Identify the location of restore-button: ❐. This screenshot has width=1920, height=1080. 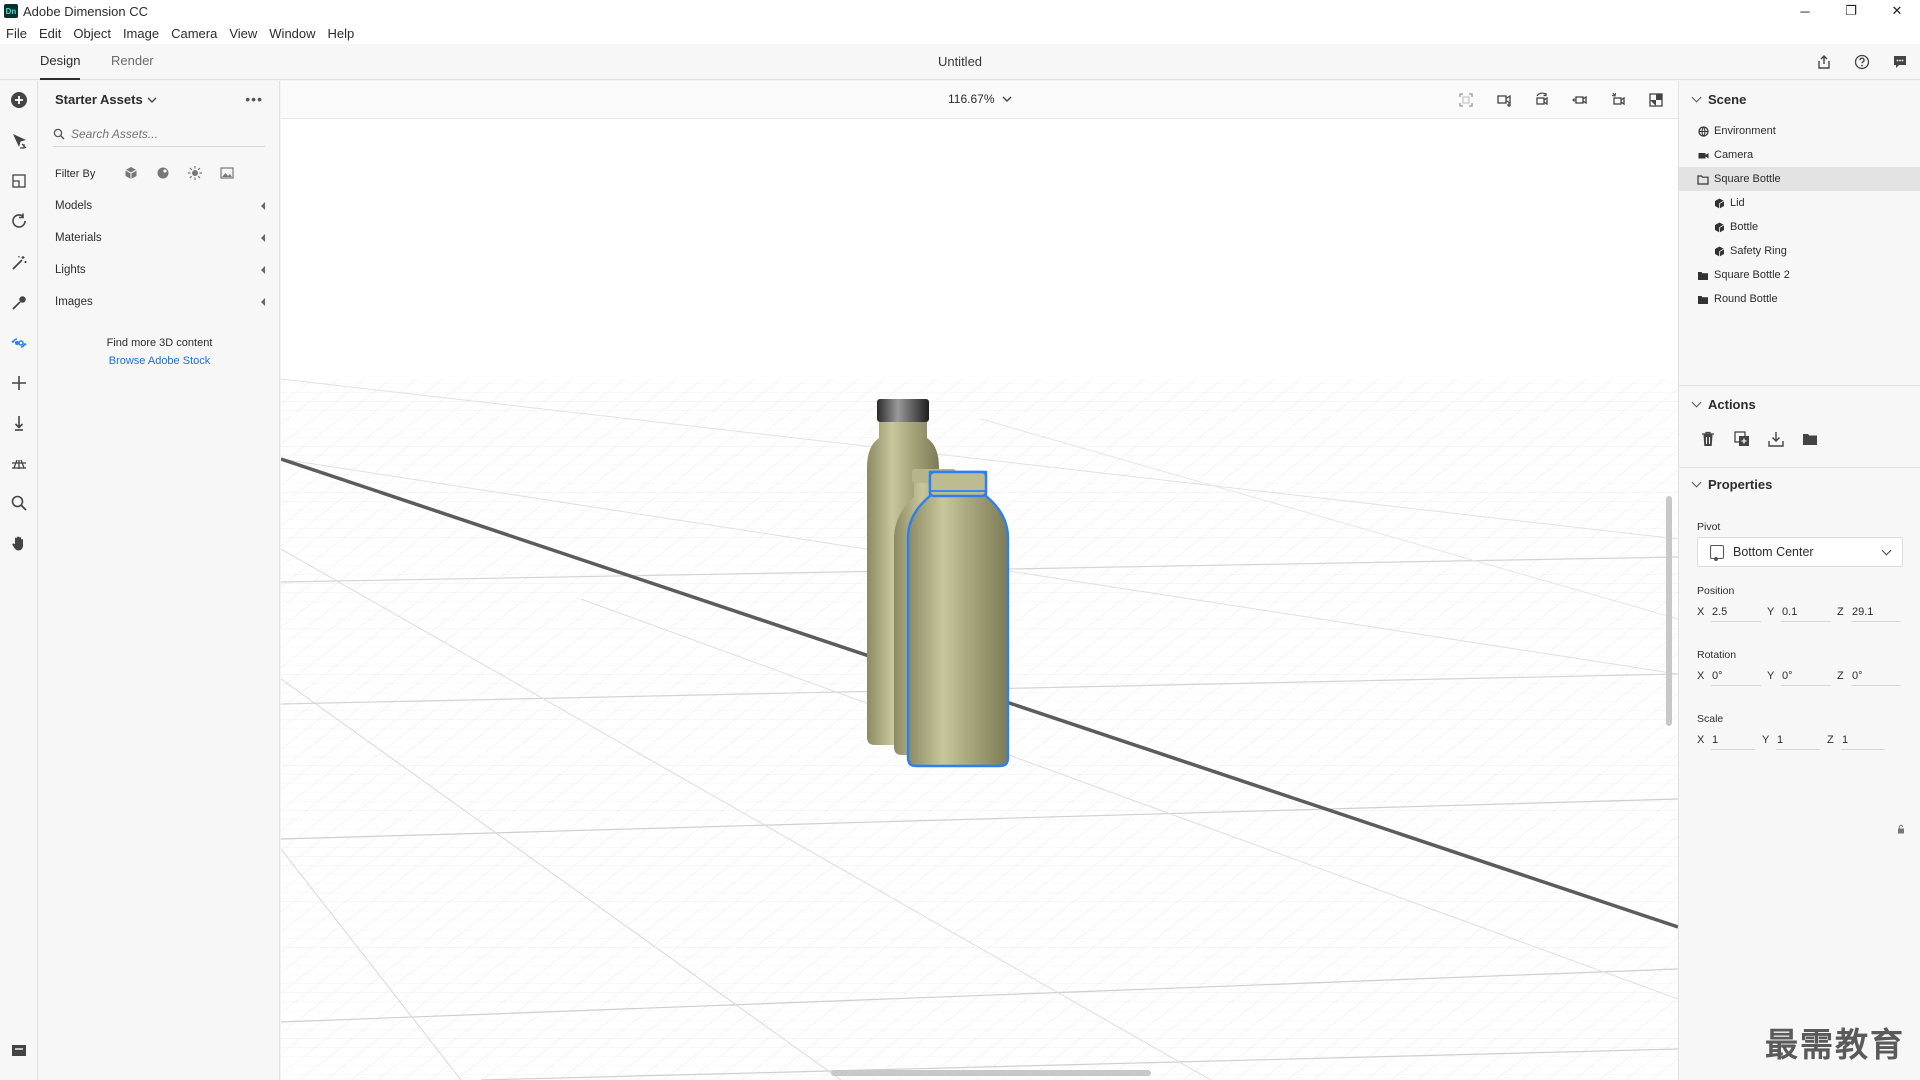
(1851, 11).